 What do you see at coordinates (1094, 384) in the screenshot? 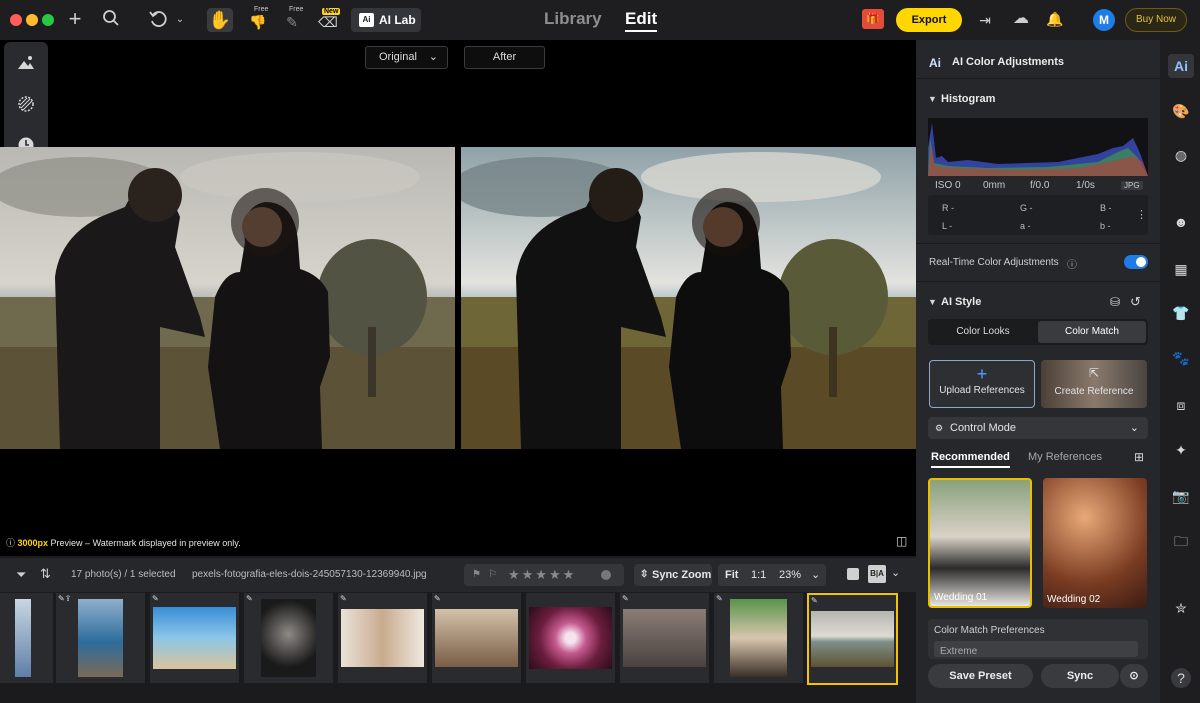
I see `create-reference-button: ⇱ Create Reference` at bounding box center [1094, 384].